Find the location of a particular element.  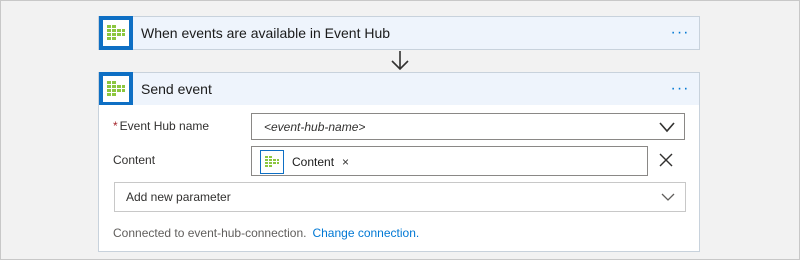

event-hub-name-dropdown: <event-hub-name> is located at coordinates (468, 126).